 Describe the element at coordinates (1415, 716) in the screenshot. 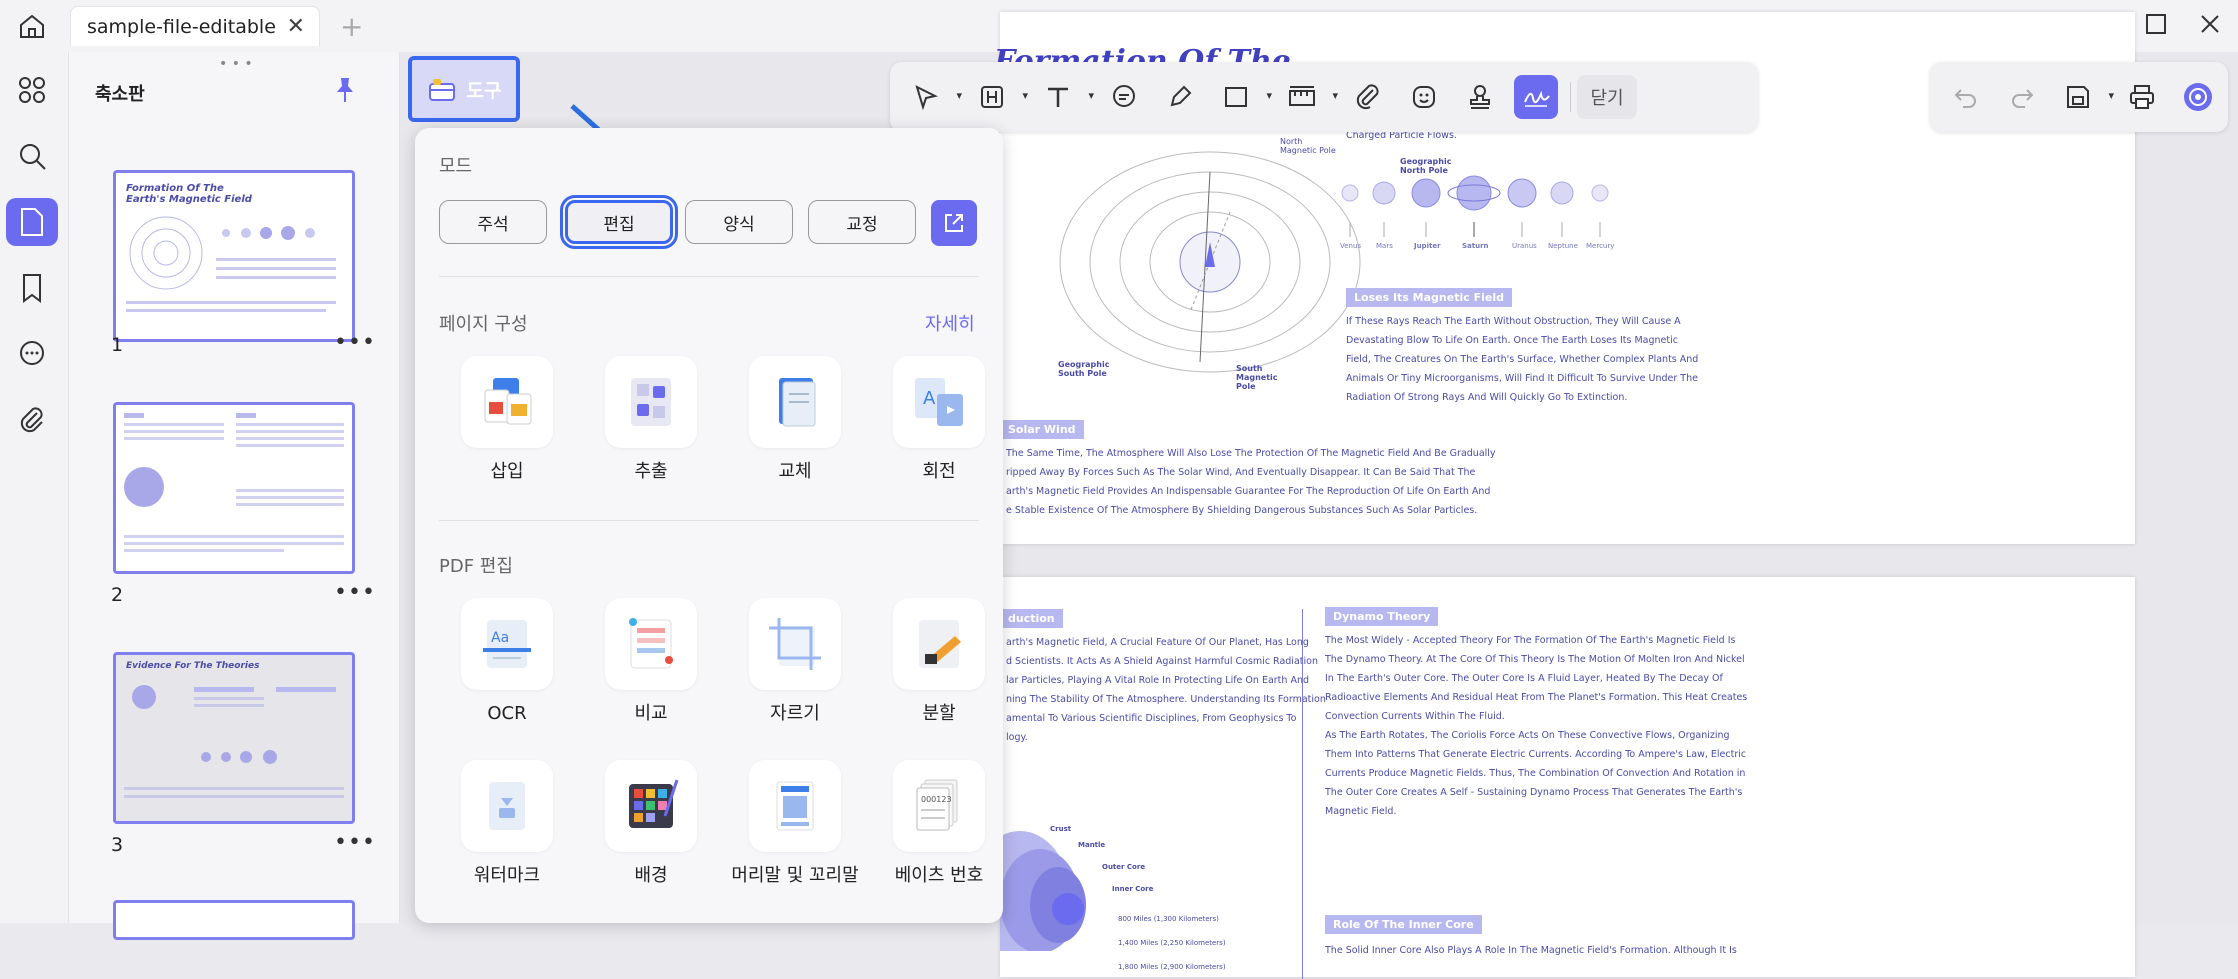

I see `text-line: Convection Currents Within The Fluid.` at that location.